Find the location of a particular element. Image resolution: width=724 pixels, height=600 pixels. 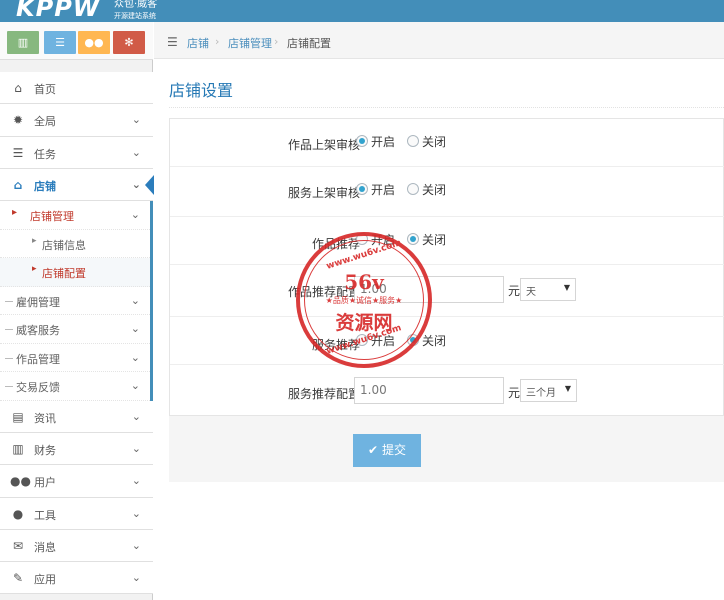

submenu-label: 威客服务 is located at coordinates (38, 331).